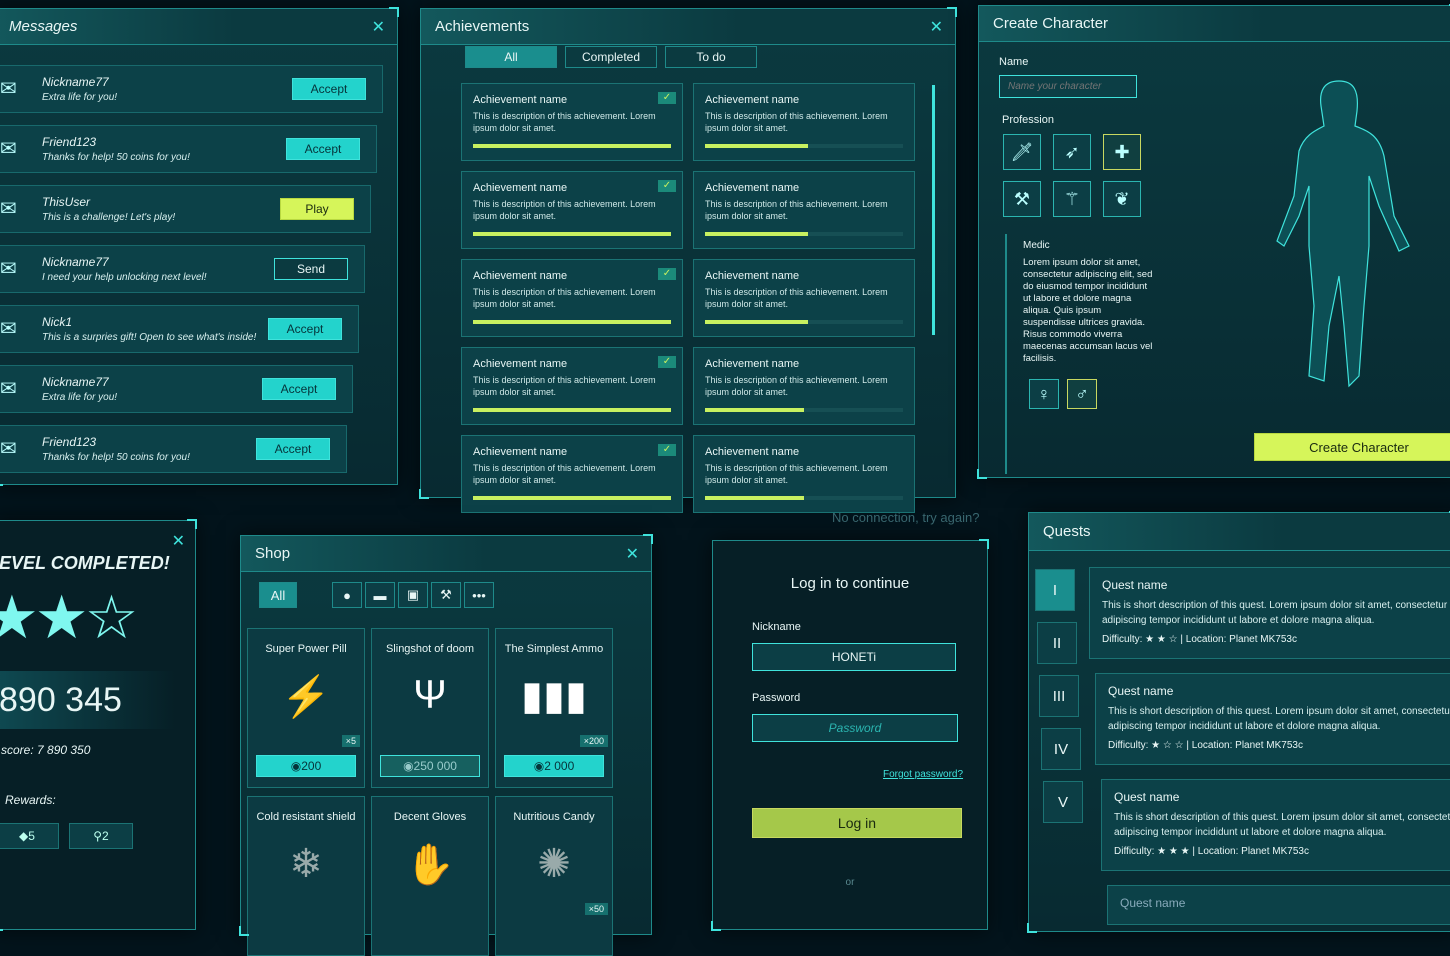 This screenshot has height=956, width=1450. I want to click on profession-label: Profession, so click(1028, 120).